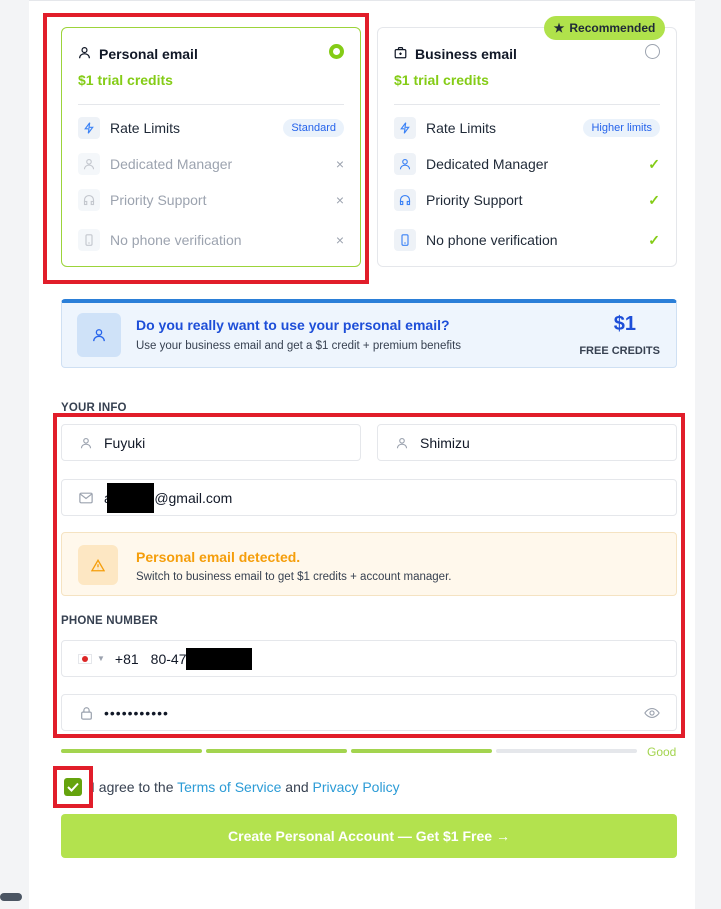 This screenshot has width=721, height=909. What do you see at coordinates (619, 351) in the screenshot?
I see `banner-caption: FREE CREDITS` at bounding box center [619, 351].